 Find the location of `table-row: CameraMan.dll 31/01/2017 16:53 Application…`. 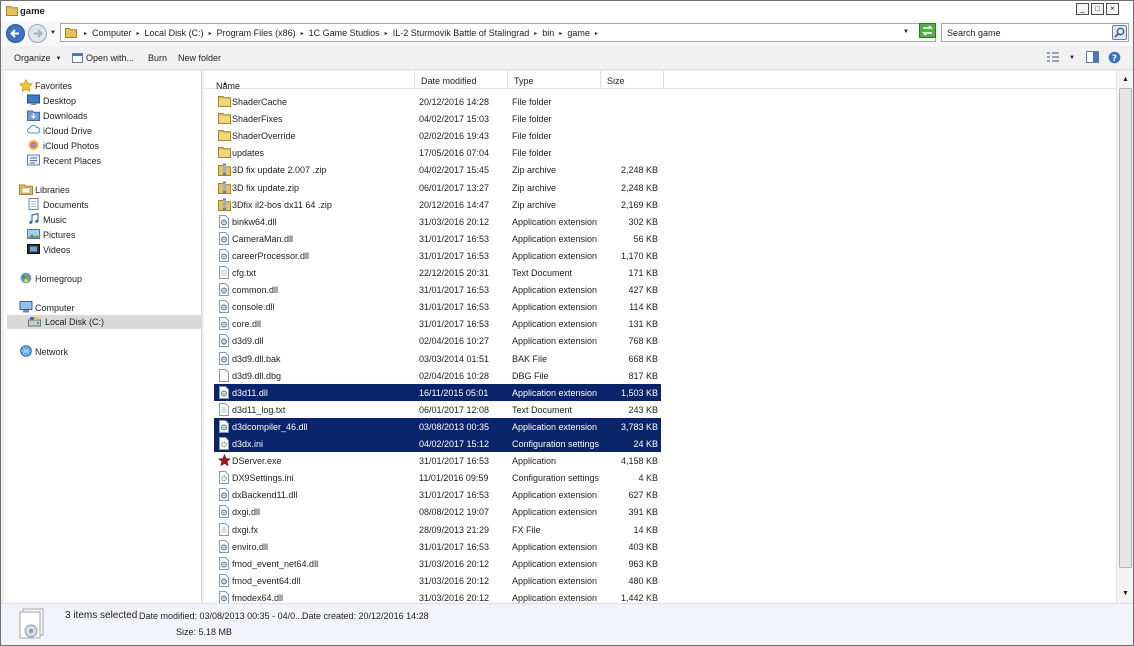

table-row: CameraMan.dll 31/01/2017 16:53 Application… is located at coordinates (437, 238).